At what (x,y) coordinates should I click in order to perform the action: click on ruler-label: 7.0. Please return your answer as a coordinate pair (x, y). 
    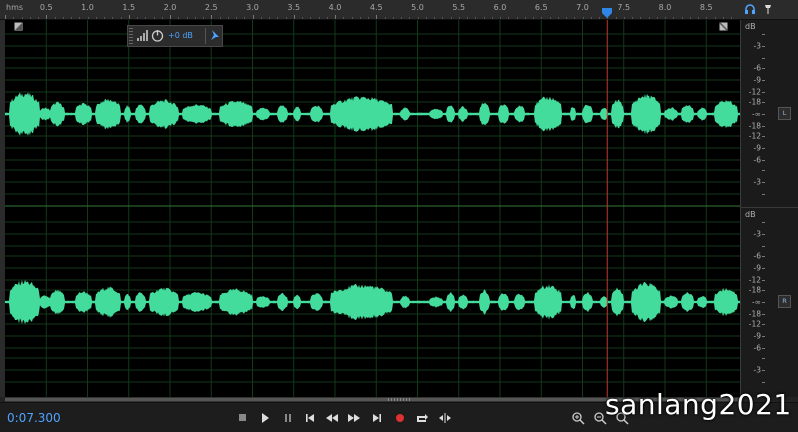
    Looking at the image, I should click on (582, 7).